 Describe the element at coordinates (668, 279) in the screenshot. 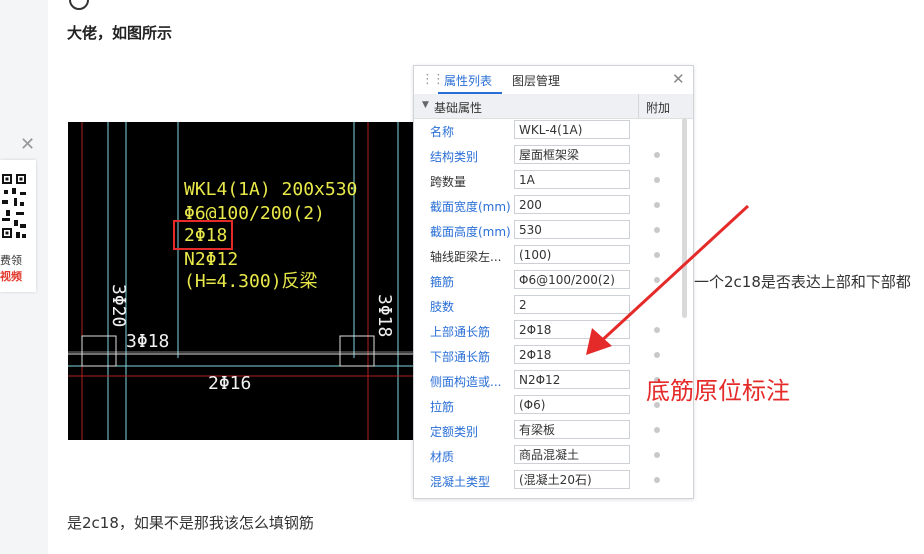

I see `red-arrow-icon` at that location.